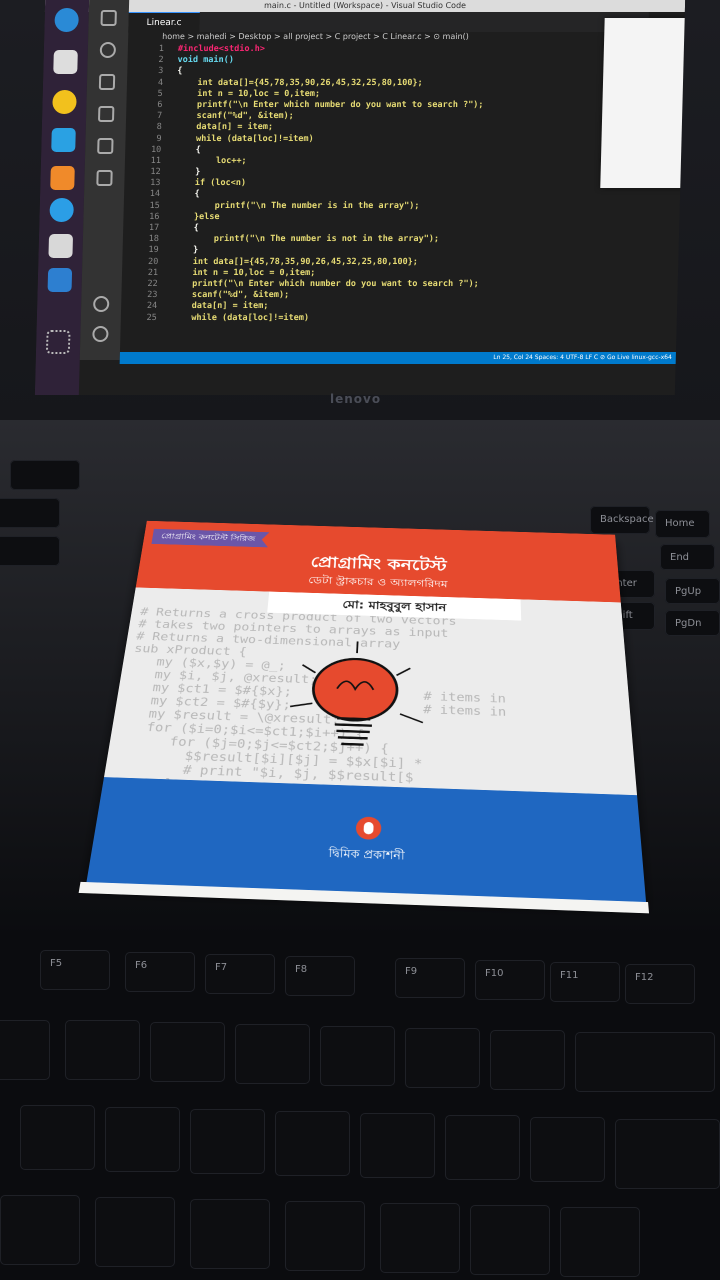  I want to click on code-line: 10 {, so click(371, 150).